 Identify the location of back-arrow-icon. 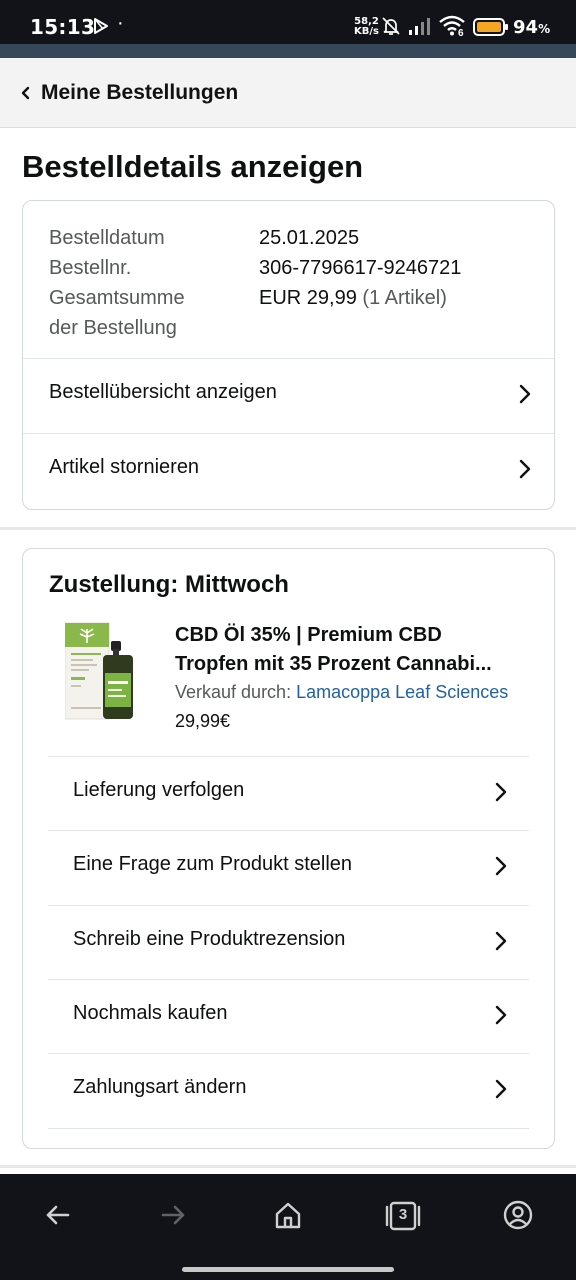
(58, 1215).